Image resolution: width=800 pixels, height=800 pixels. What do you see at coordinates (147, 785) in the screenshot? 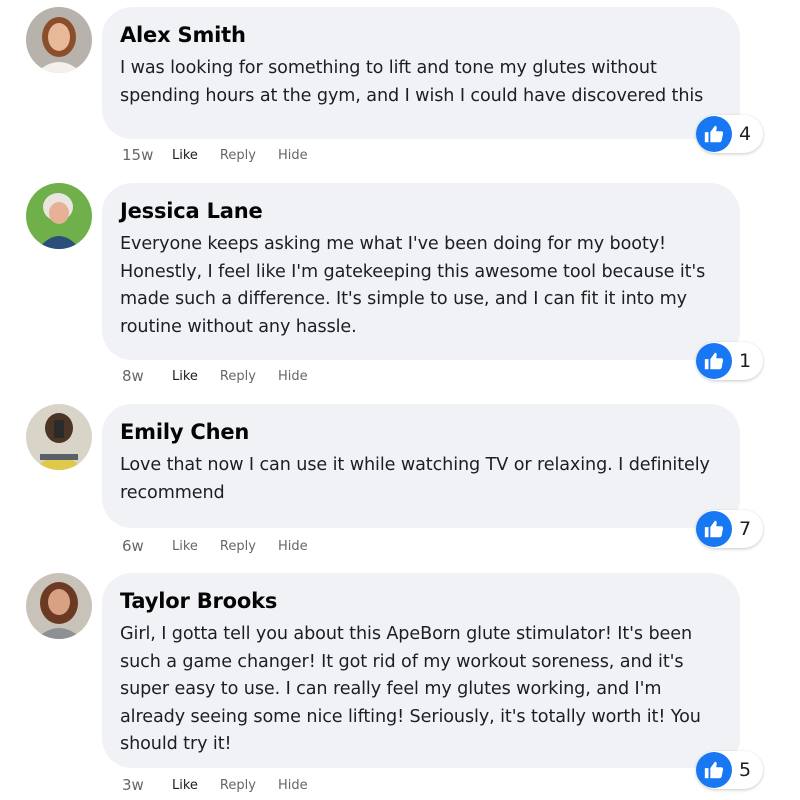
I see `timestamp: 3w` at bounding box center [147, 785].